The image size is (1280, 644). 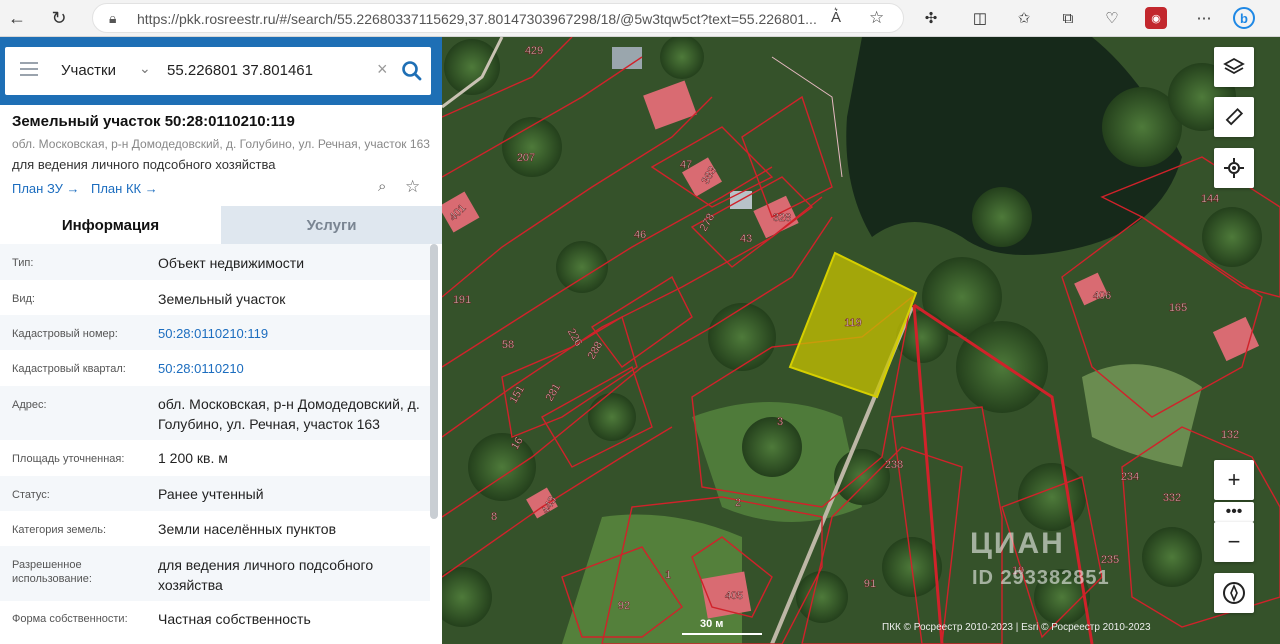 I want to click on profile-avatar: ◉, so click(x=1156, y=18).